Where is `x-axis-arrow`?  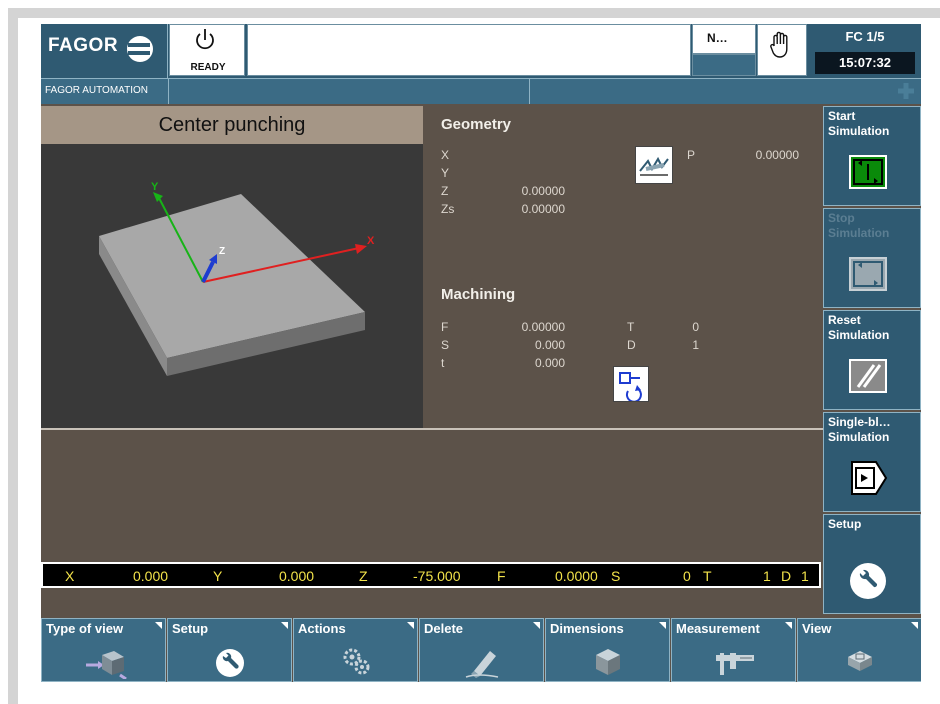
x-axis-arrow is located at coordinates (361, 249).